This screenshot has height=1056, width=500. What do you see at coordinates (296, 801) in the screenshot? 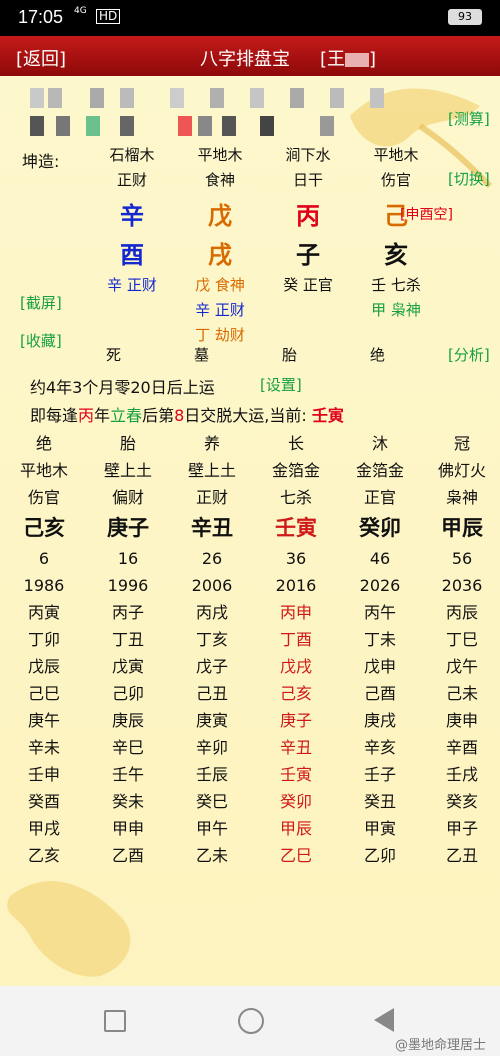
I see `liunian-item: 癸卯` at bounding box center [296, 801].